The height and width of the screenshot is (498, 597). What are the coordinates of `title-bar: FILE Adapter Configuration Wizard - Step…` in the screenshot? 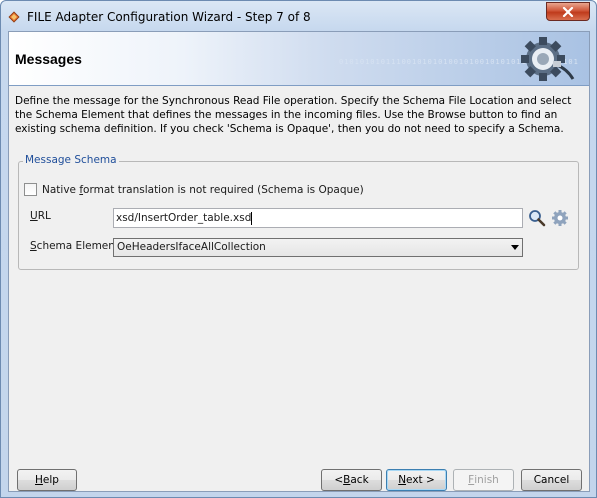 It's located at (298, 16).